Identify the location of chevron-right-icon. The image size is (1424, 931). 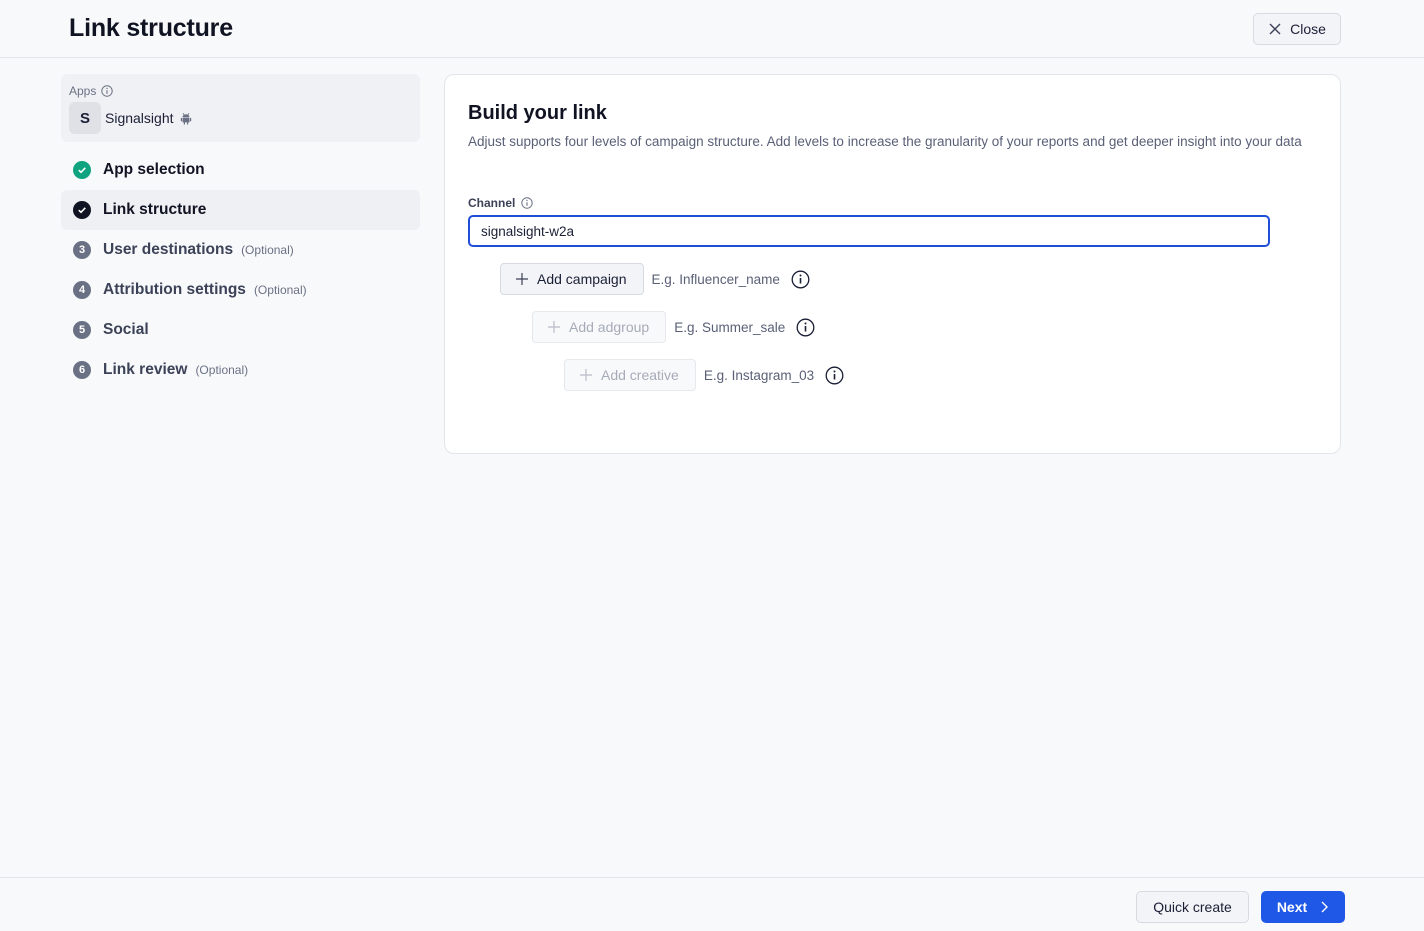
(1325, 907).